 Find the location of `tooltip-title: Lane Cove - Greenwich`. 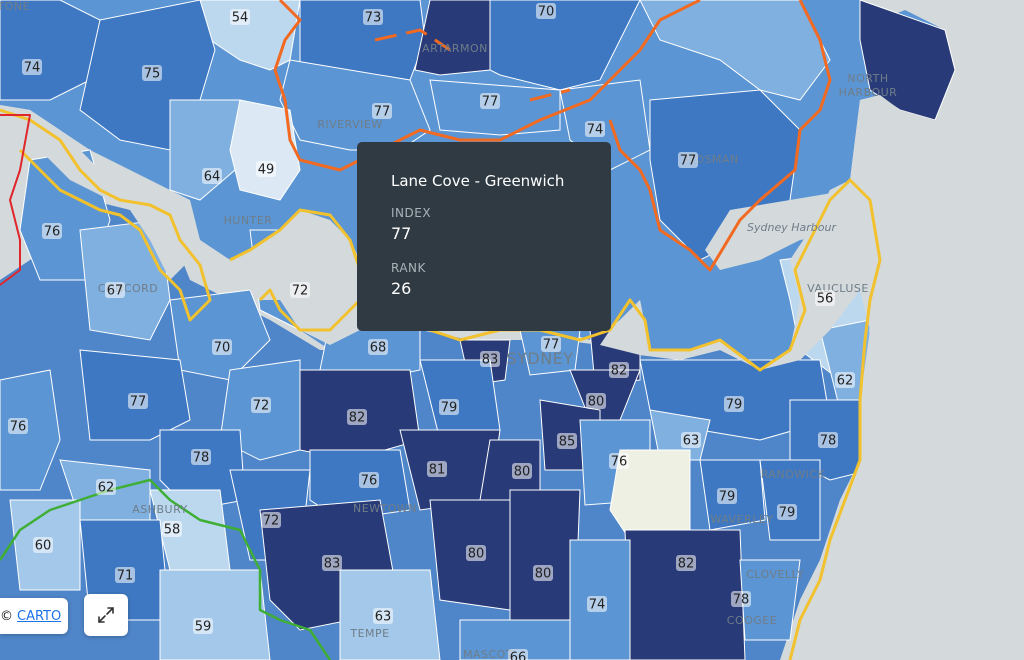

tooltip-title: Lane Cove - Greenwich is located at coordinates (478, 181).